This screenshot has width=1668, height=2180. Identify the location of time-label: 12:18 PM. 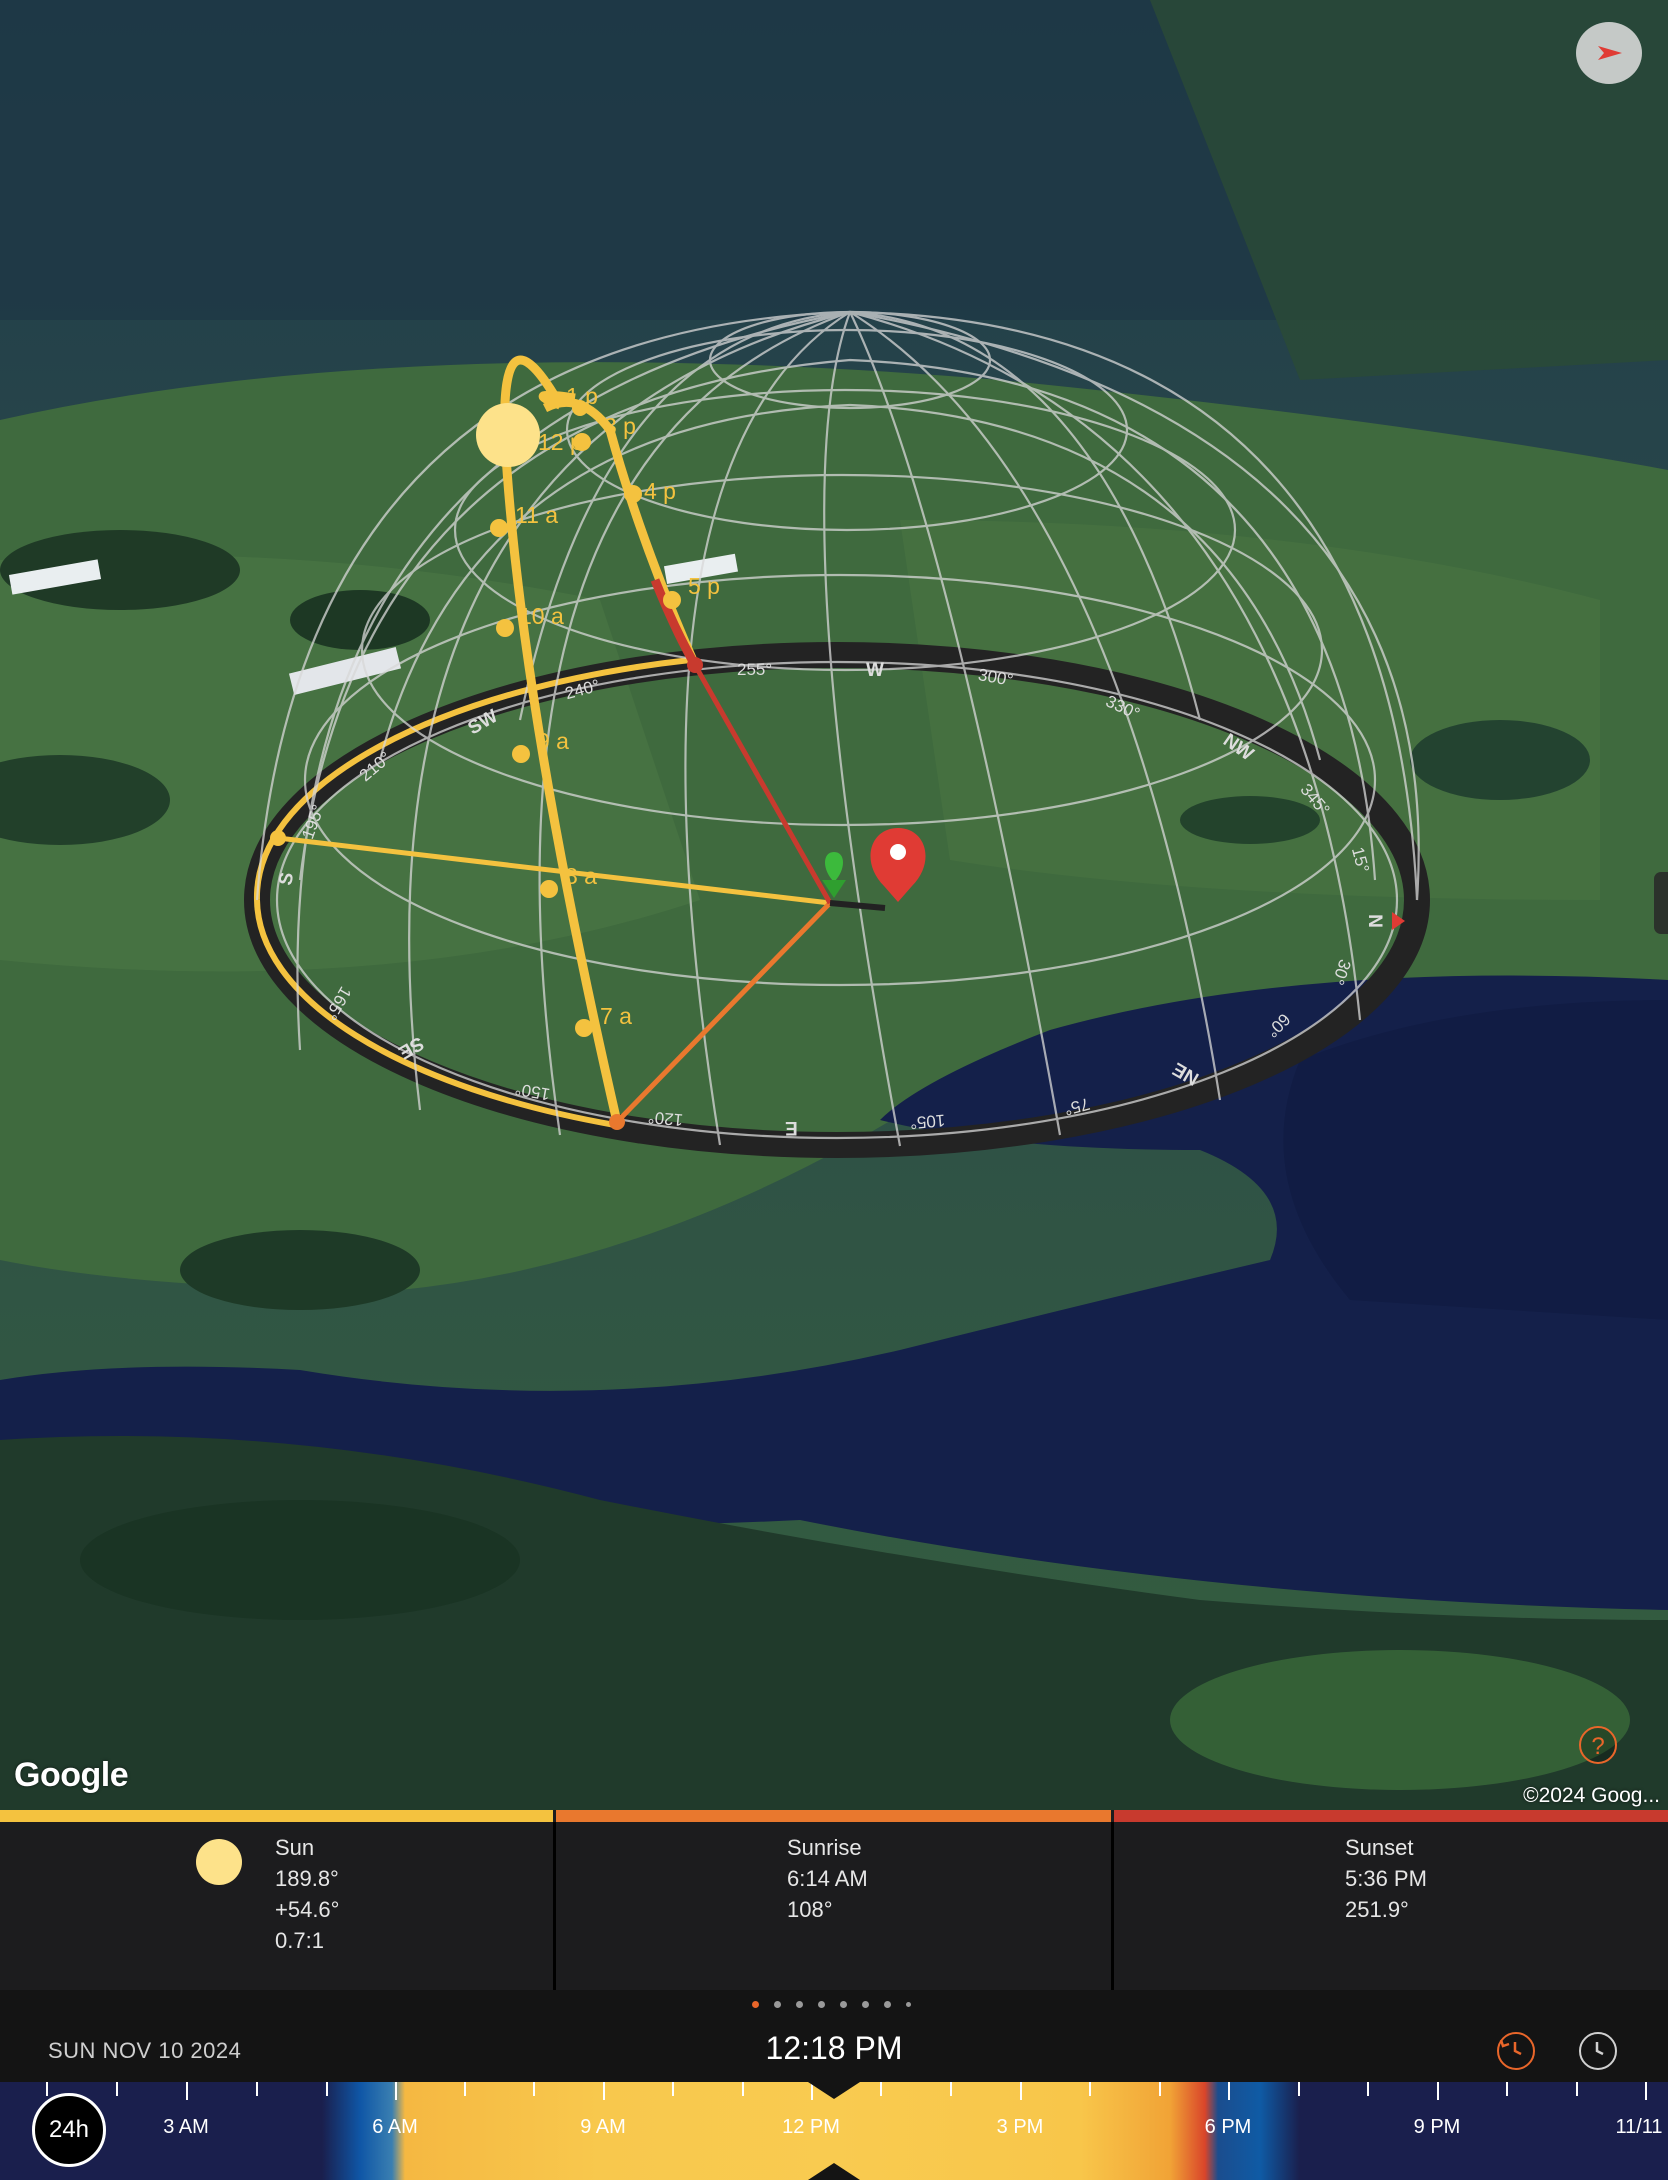
(834, 2048).